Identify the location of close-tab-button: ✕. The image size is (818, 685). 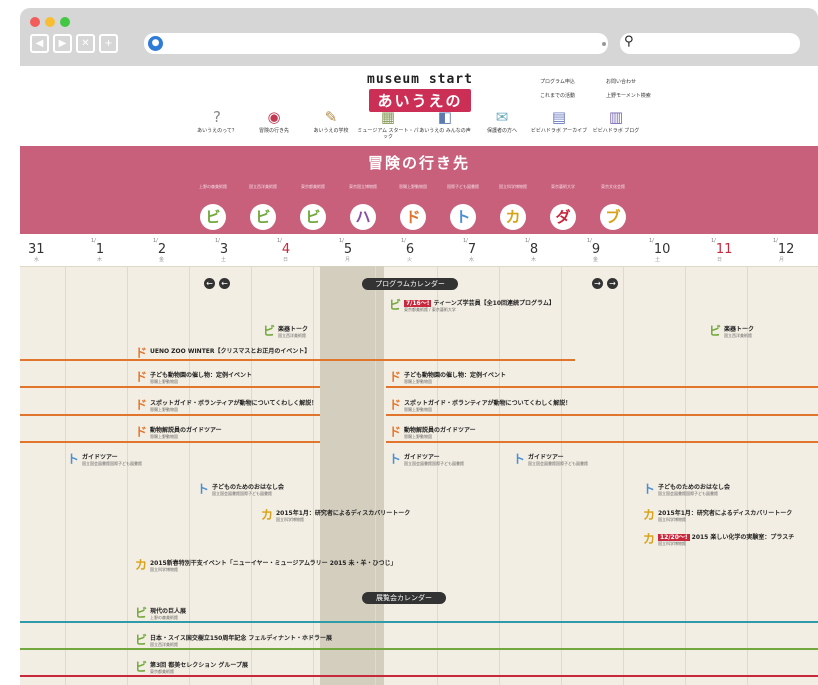
(85, 43).